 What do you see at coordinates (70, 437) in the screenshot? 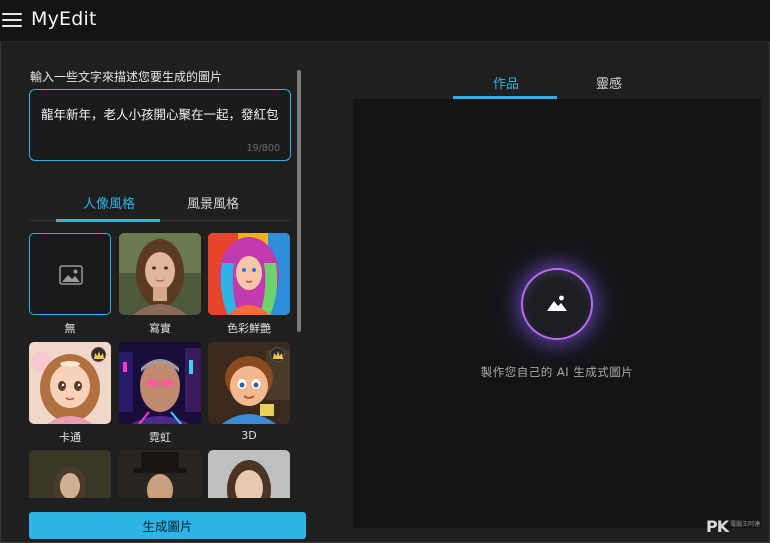
I see `style-label: 卡通` at bounding box center [70, 437].